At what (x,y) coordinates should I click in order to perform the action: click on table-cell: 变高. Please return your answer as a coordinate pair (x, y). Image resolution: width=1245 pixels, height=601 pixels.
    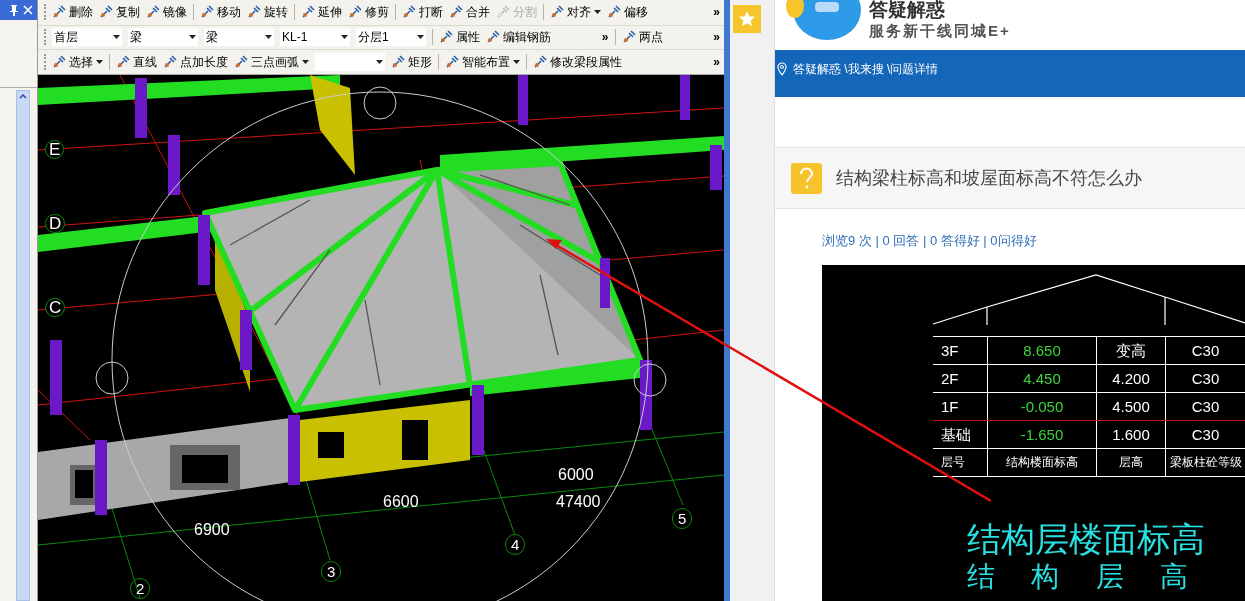
    Looking at the image, I should click on (1130, 350).